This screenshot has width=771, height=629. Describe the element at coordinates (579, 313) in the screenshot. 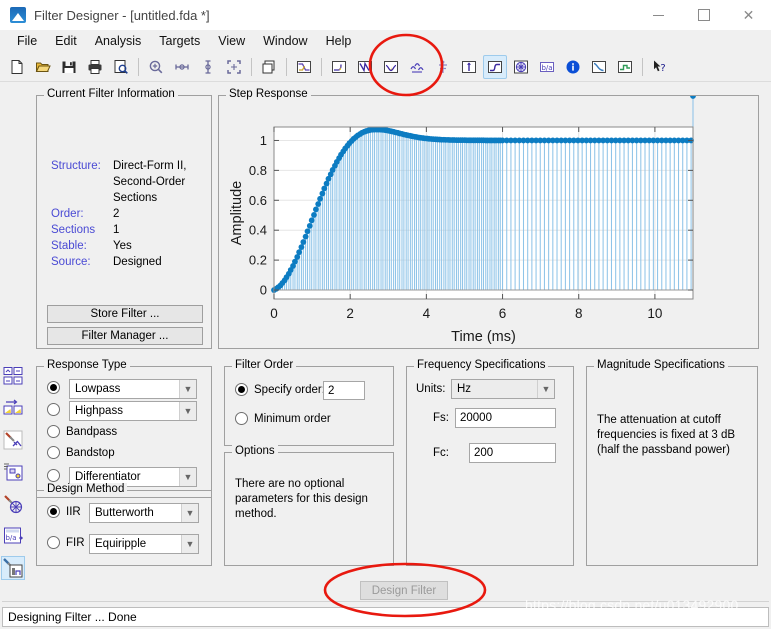

I see `svg-text: 8` at that location.